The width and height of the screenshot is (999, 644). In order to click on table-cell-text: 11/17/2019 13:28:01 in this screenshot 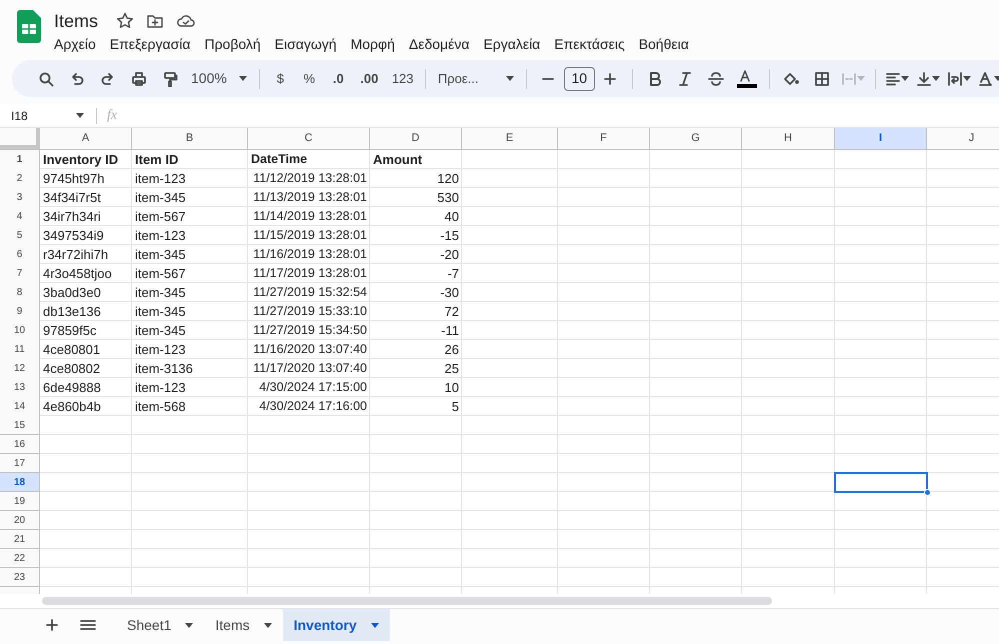, I will do `click(310, 273)`.